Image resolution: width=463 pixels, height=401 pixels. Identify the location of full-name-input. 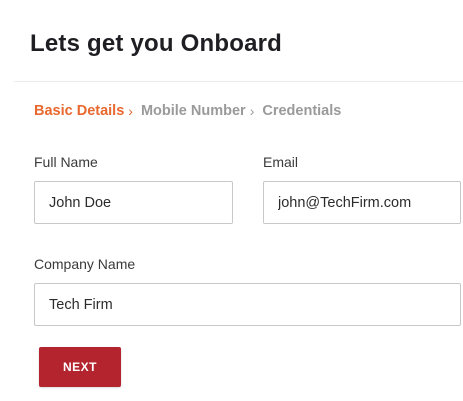
(133, 202).